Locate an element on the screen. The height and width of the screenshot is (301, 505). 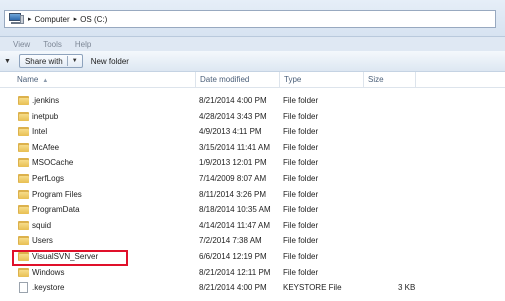
menu-tools: Tools is located at coordinates (52, 44).